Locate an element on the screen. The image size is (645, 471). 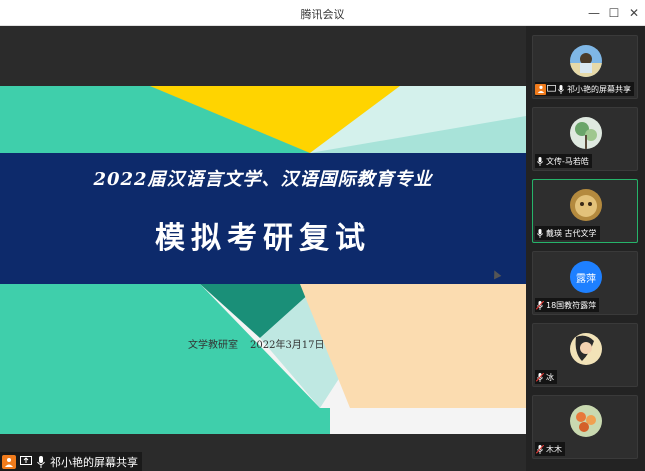
participant-tile: 木木 is located at coordinates (585, 427).